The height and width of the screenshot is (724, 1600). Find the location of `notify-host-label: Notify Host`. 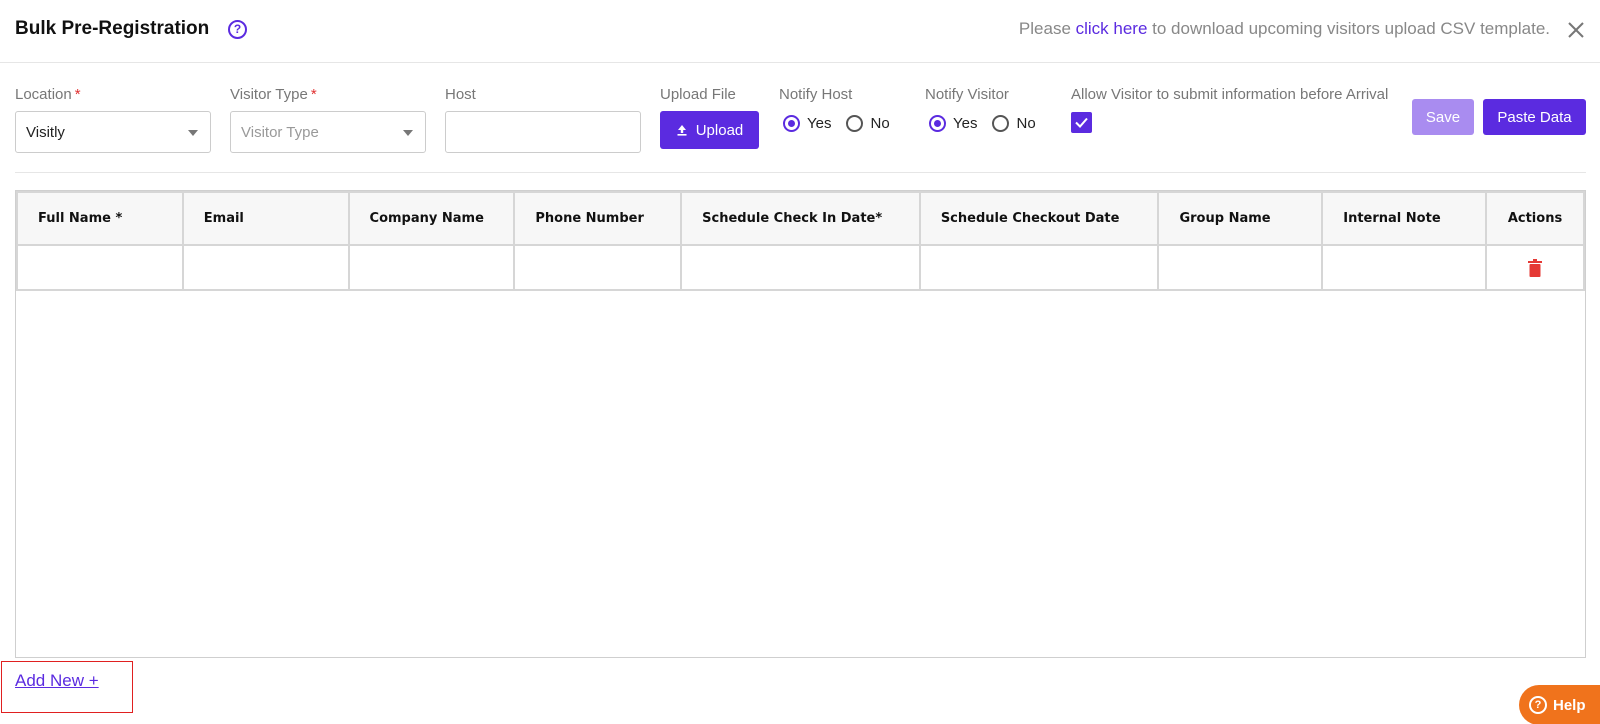

notify-host-label: Notify Host is located at coordinates (816, 94).